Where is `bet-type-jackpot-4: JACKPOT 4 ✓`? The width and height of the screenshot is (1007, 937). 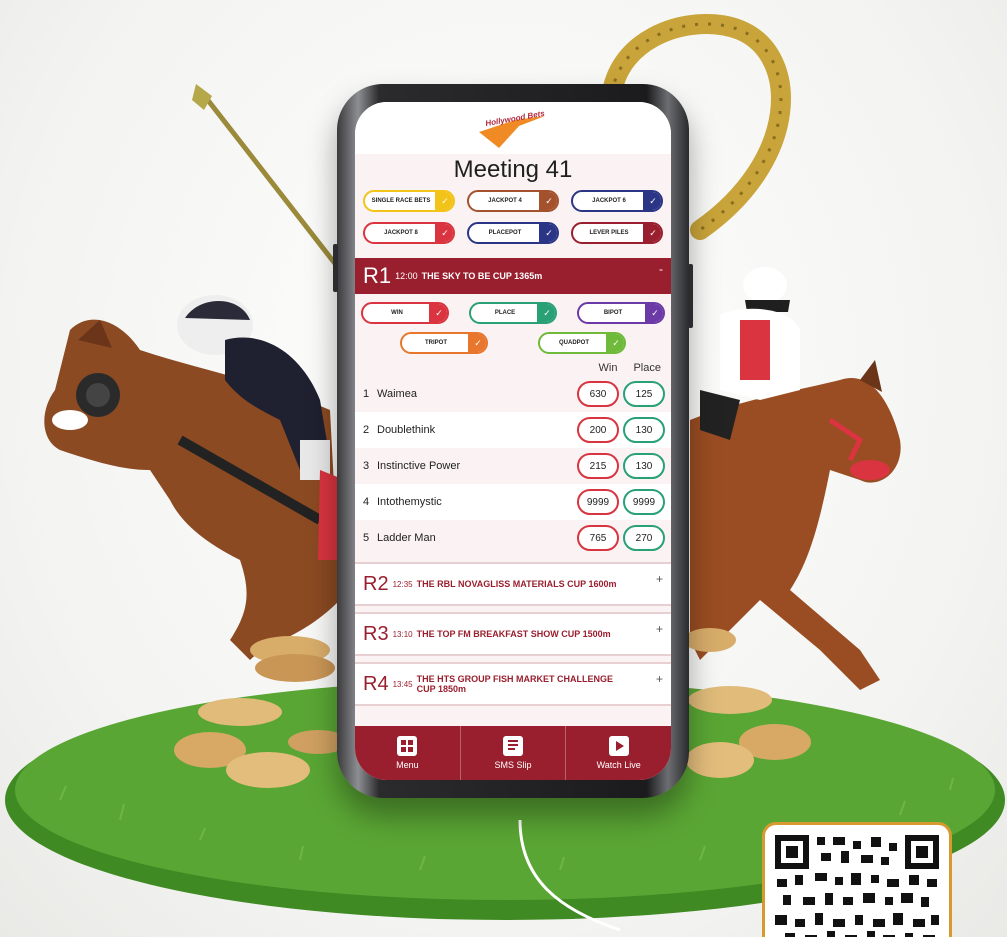 bet-type-jackpot-4: JACKPOT 4 ✓ is located at coordinates (513, 201).